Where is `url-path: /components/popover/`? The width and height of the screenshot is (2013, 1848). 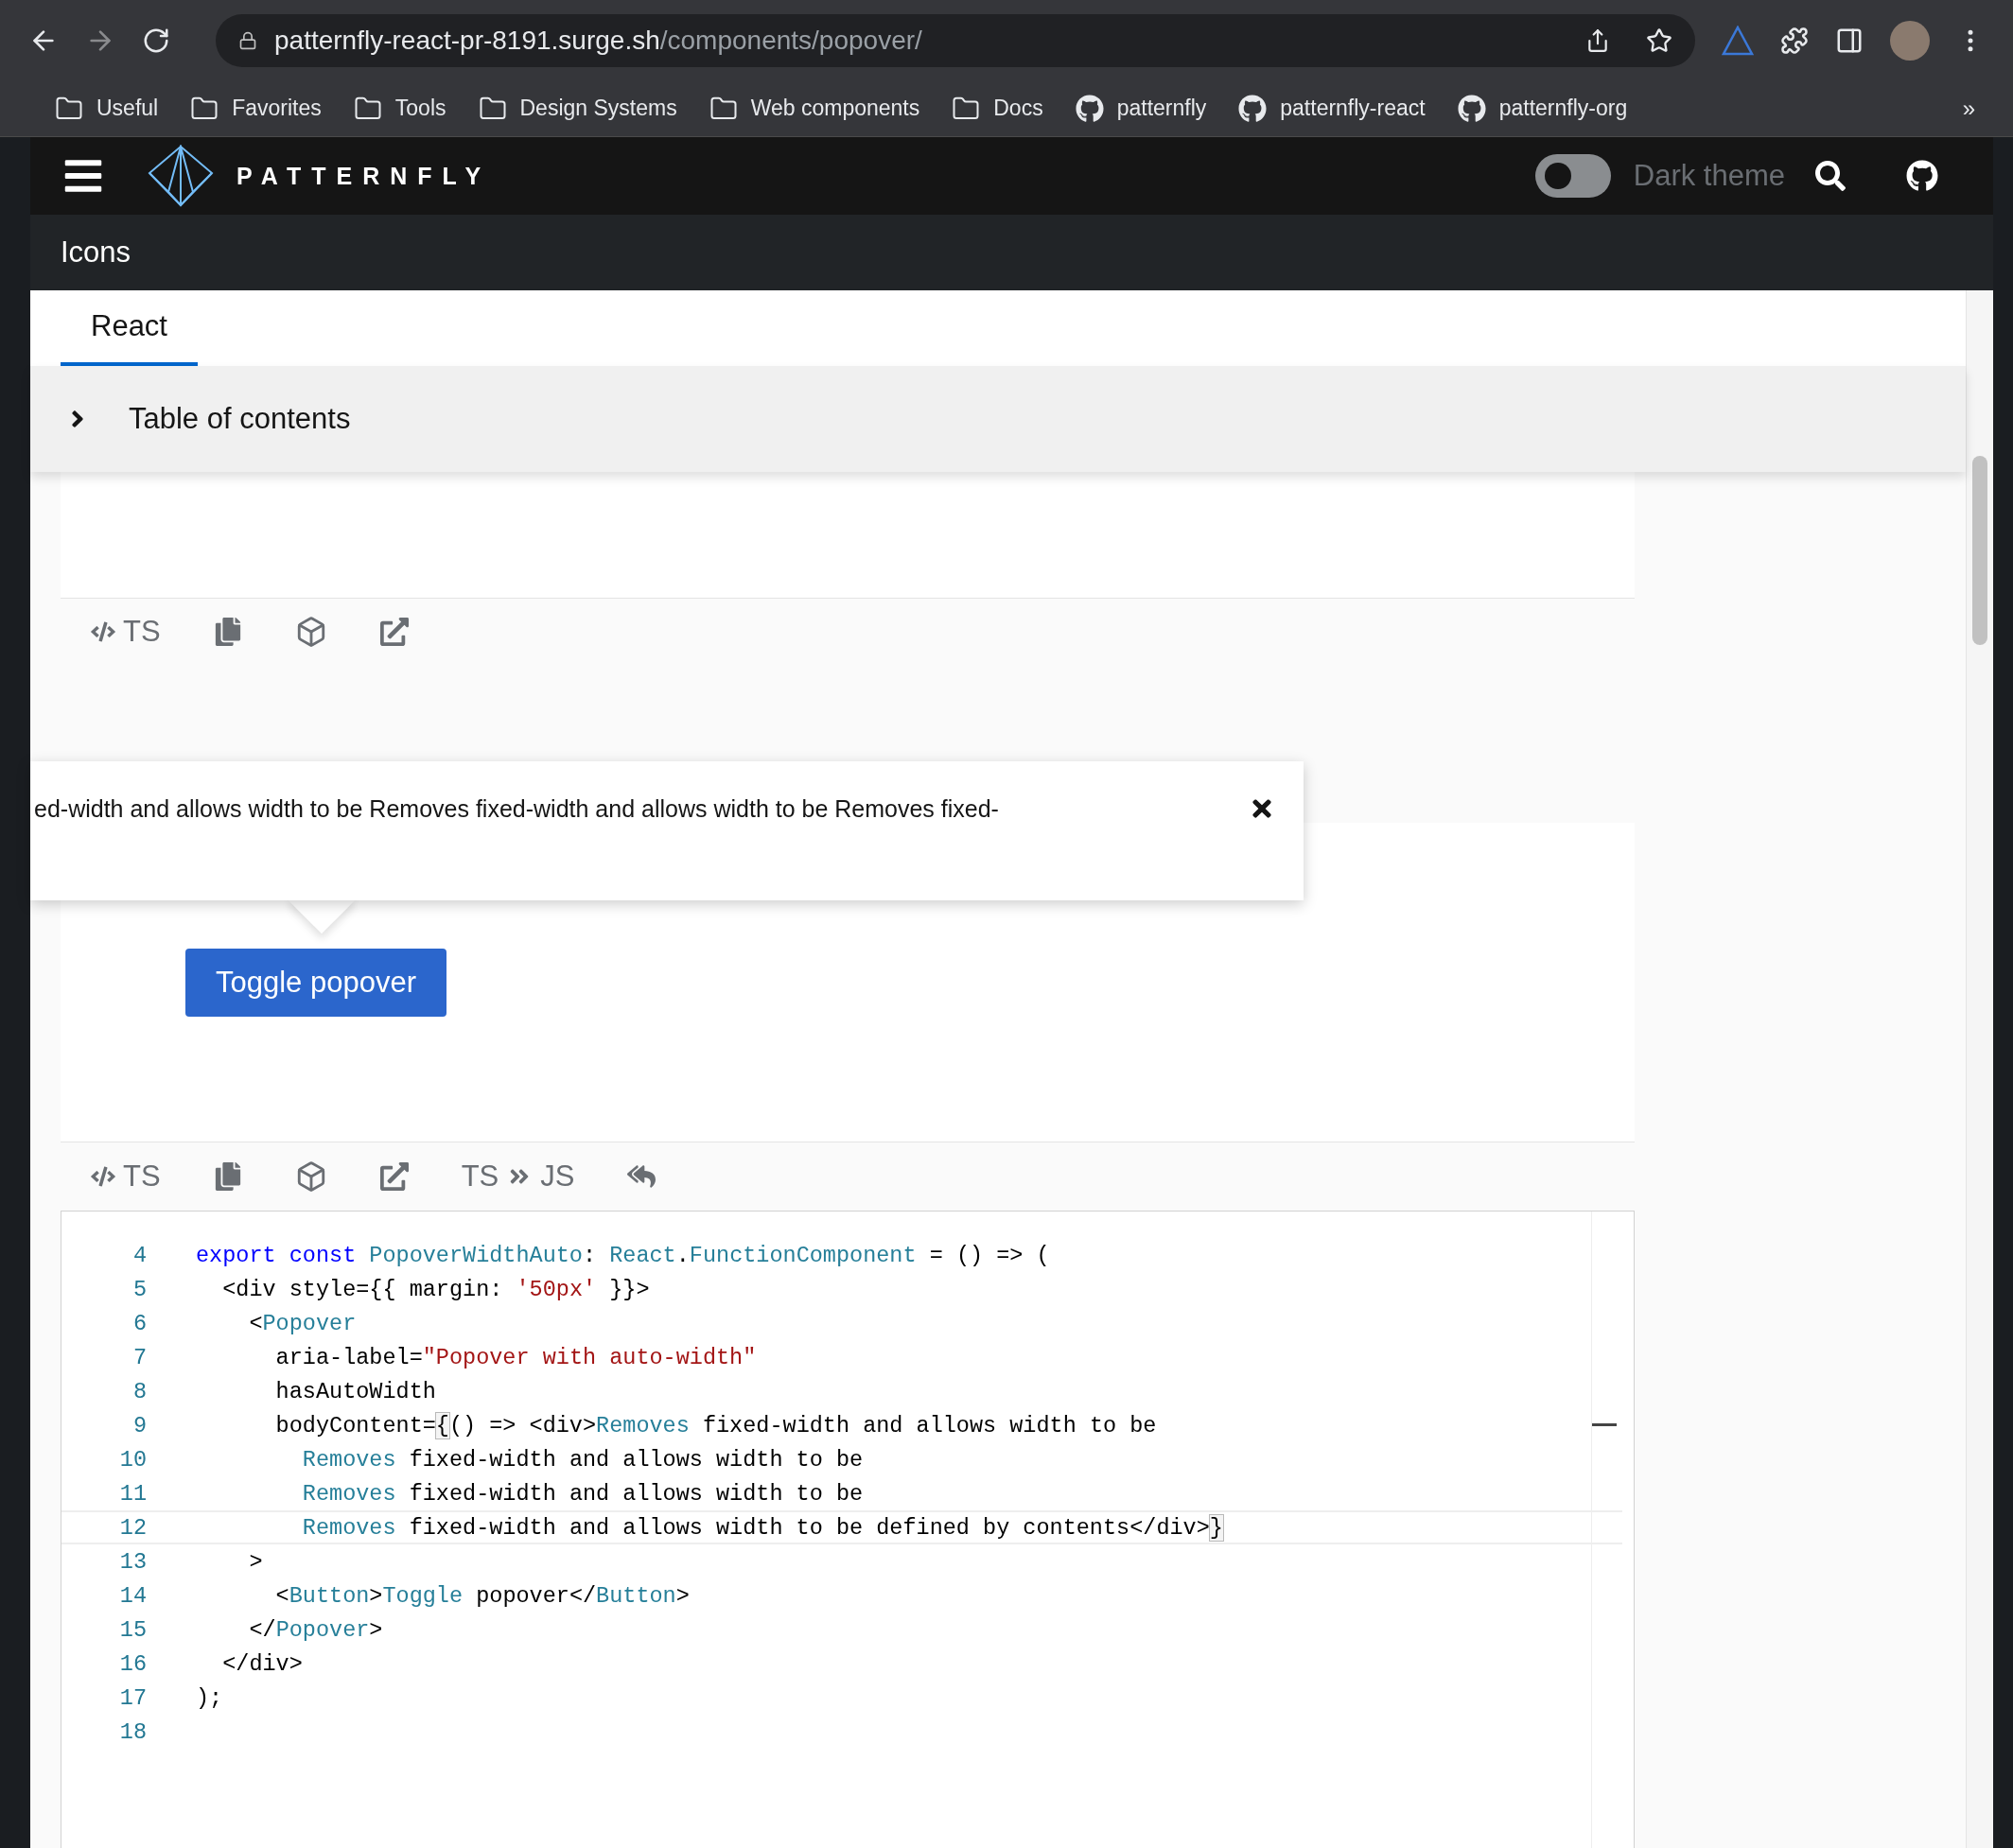
url-path: /components/popover/ is located at coordinates (790, 40).